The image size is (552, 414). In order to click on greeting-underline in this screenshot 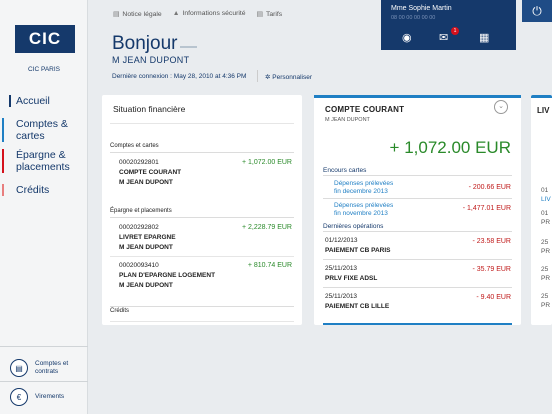, I will do `click(188, 47)`.